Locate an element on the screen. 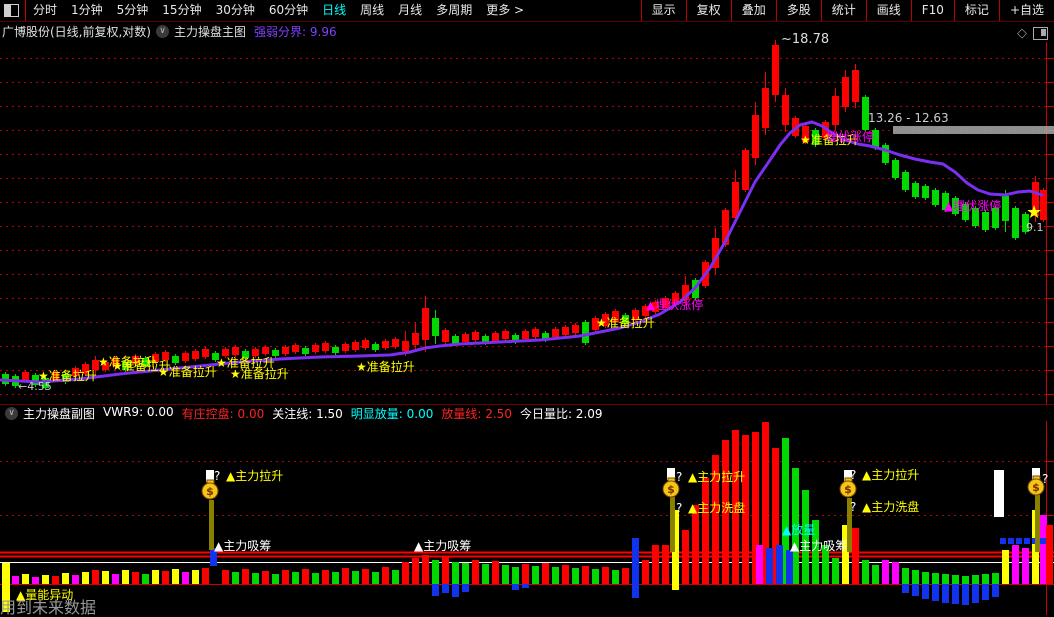 This screenshot has width=1054, height=617. toolbar-period-3: 15分钟 is located at coordinates (181, 10).